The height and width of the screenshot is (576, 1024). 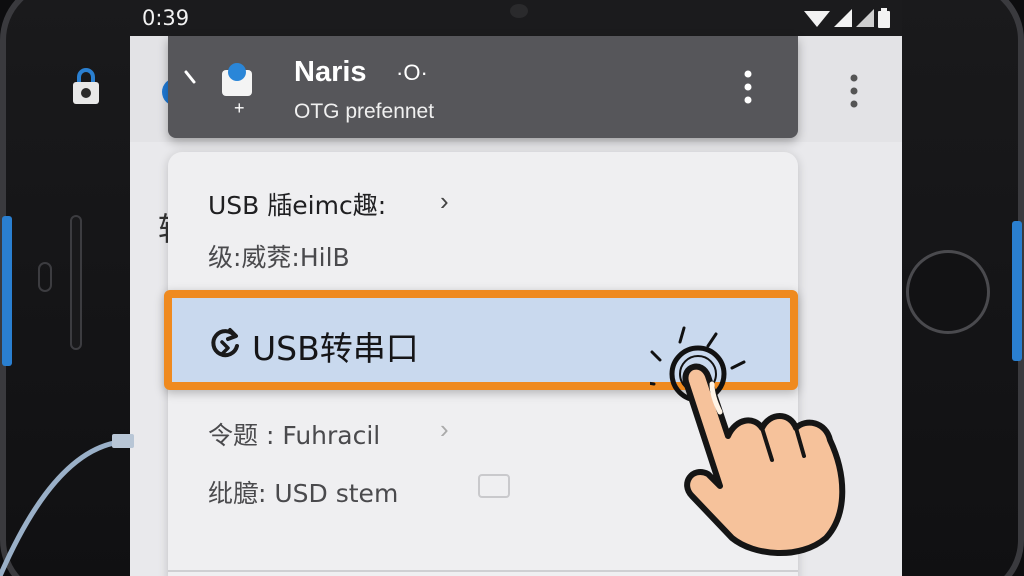 I want to click on battery-icon, so click(x=884, y=18).